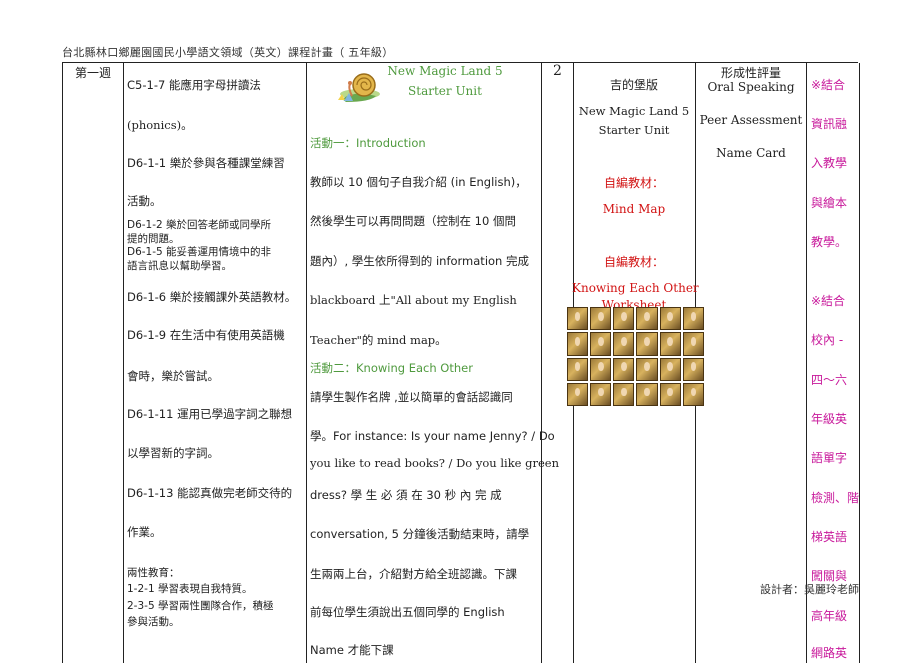 The width and height of the screenshot is (920, 663). I want to click on week-label: 第一週, so click(93, 73).